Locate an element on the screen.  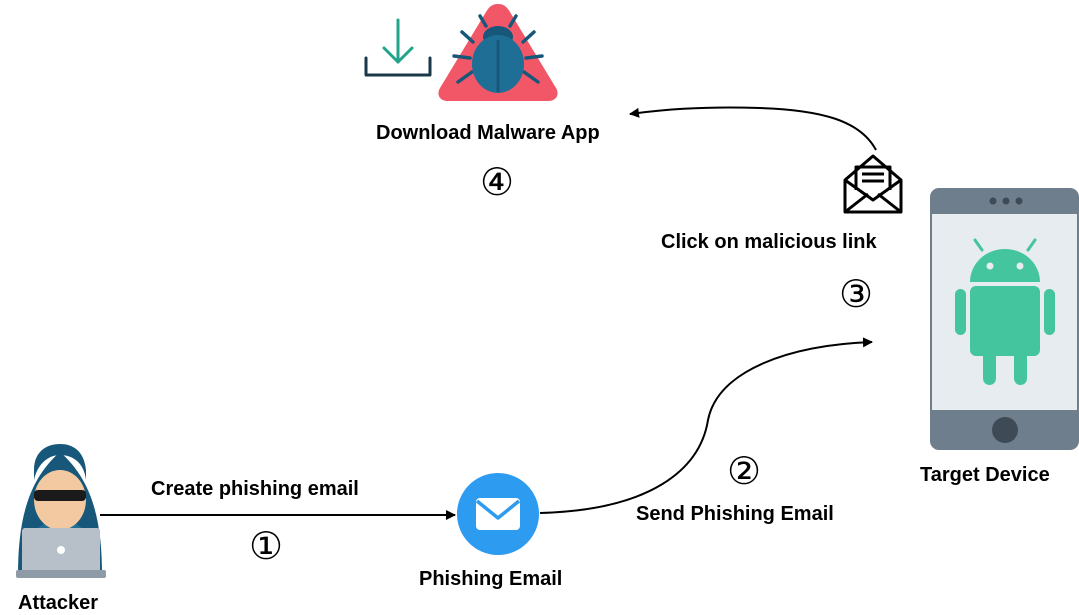
target-device-label: Target Device is located at coordinates (985, 475).